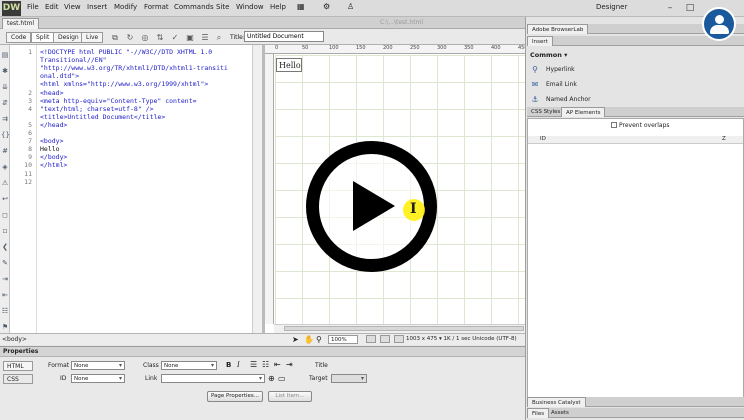 This screenshot has height=420, width=744. I want to click on business-catalyst-tab: Business Catalyst, so click(556, 402).